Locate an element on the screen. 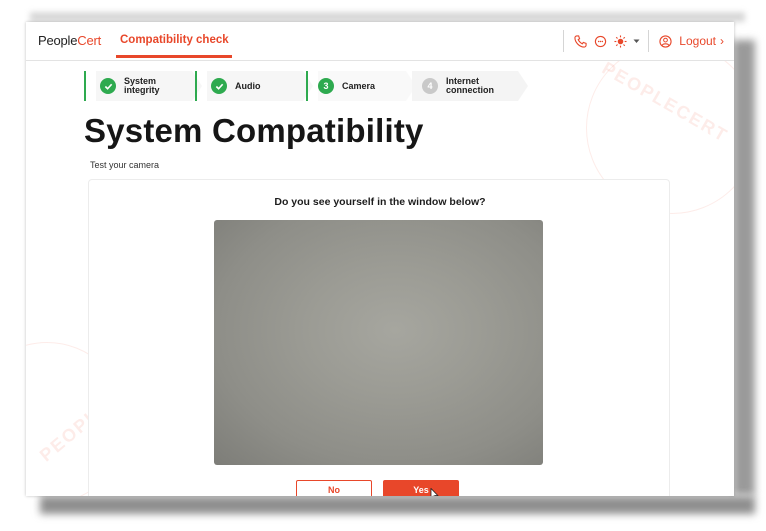 This screenshot has width=766, height=531. top-bar: PeopleCert Compatibility check Logout › is located at coordinates (380, 41).